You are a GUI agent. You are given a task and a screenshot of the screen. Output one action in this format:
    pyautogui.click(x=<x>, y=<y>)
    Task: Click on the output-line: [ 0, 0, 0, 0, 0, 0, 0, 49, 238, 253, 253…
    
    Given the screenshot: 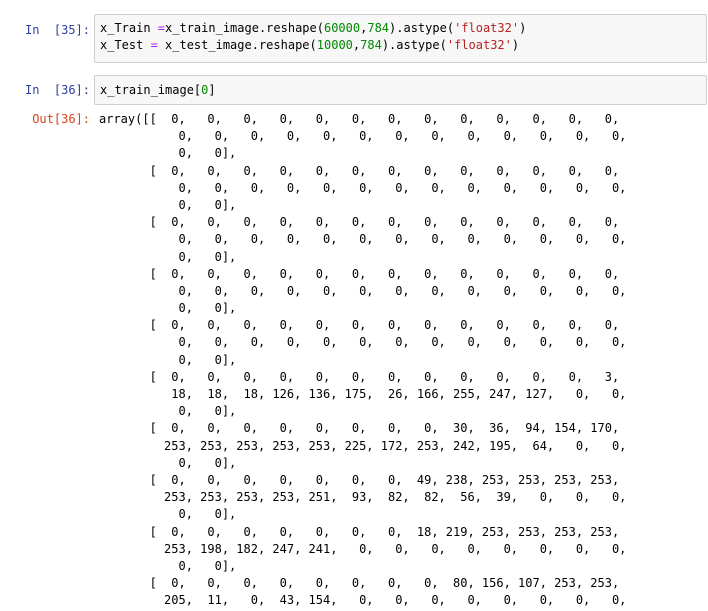 What is the action you would take?
    pyautogui.click(x=359, y=479)
    